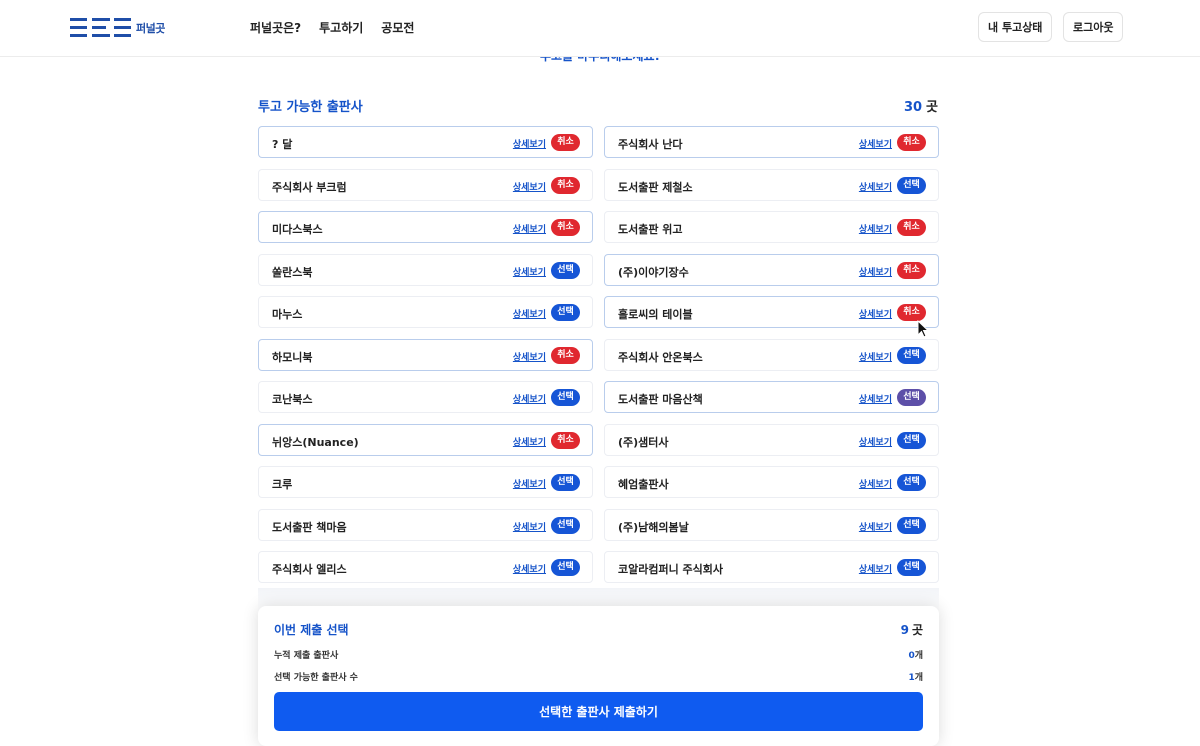 The height and width of the screenshot is (746, 1200). What do you see at coordinates (397, 27) in the screenshot?
I see `nav-contest: 공모전` at bounding box center [397, 27].